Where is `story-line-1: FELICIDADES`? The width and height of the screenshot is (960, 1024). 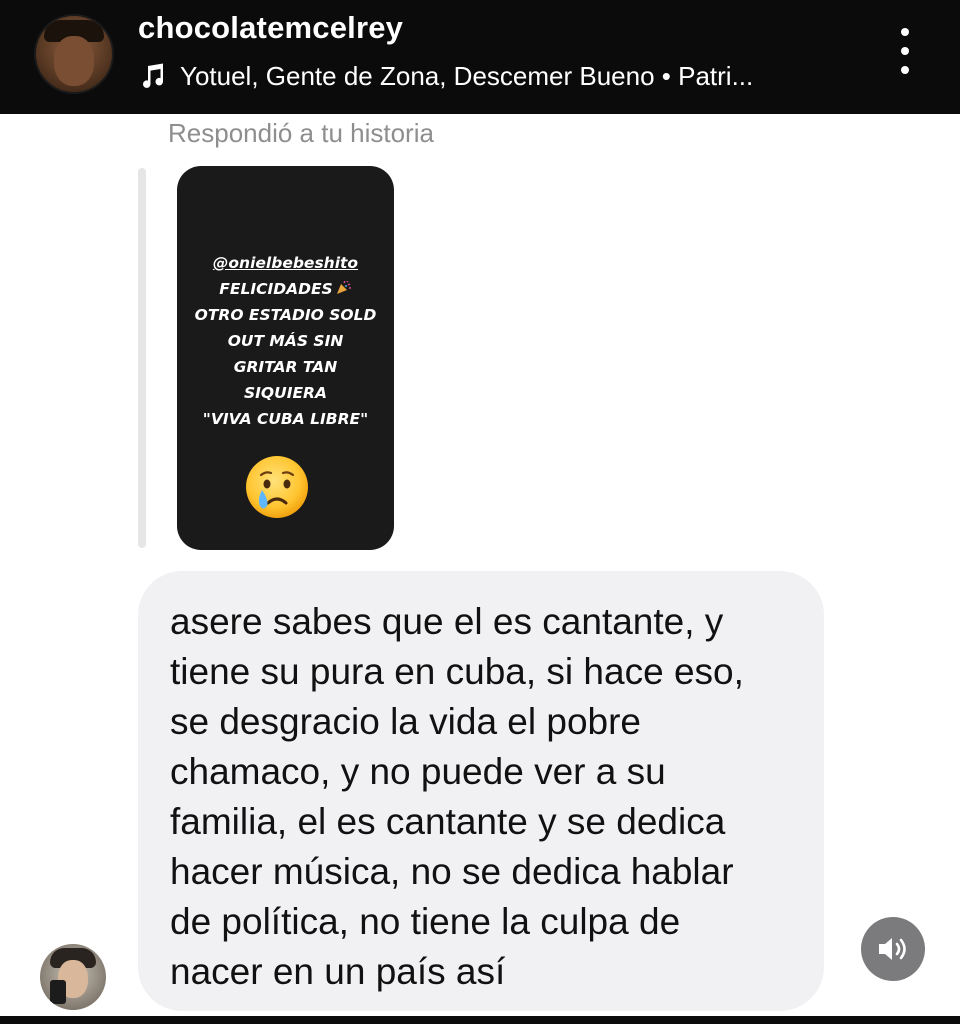
story-line-1: FELICIDADES is located at coordinates (285, 289).